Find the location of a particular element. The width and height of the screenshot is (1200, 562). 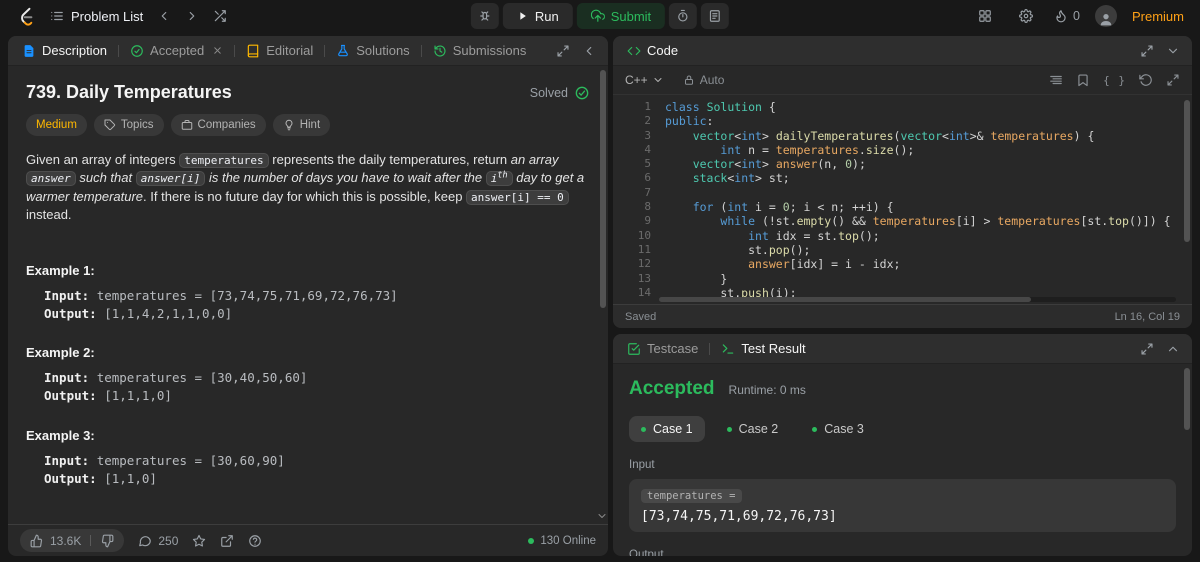

grid-icon is located at coordinates (985, 16).